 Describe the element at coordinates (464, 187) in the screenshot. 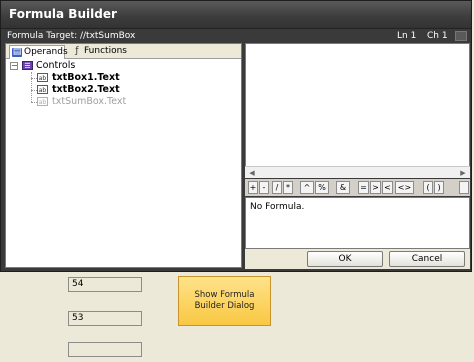

I see `operator-more-button` at that location.